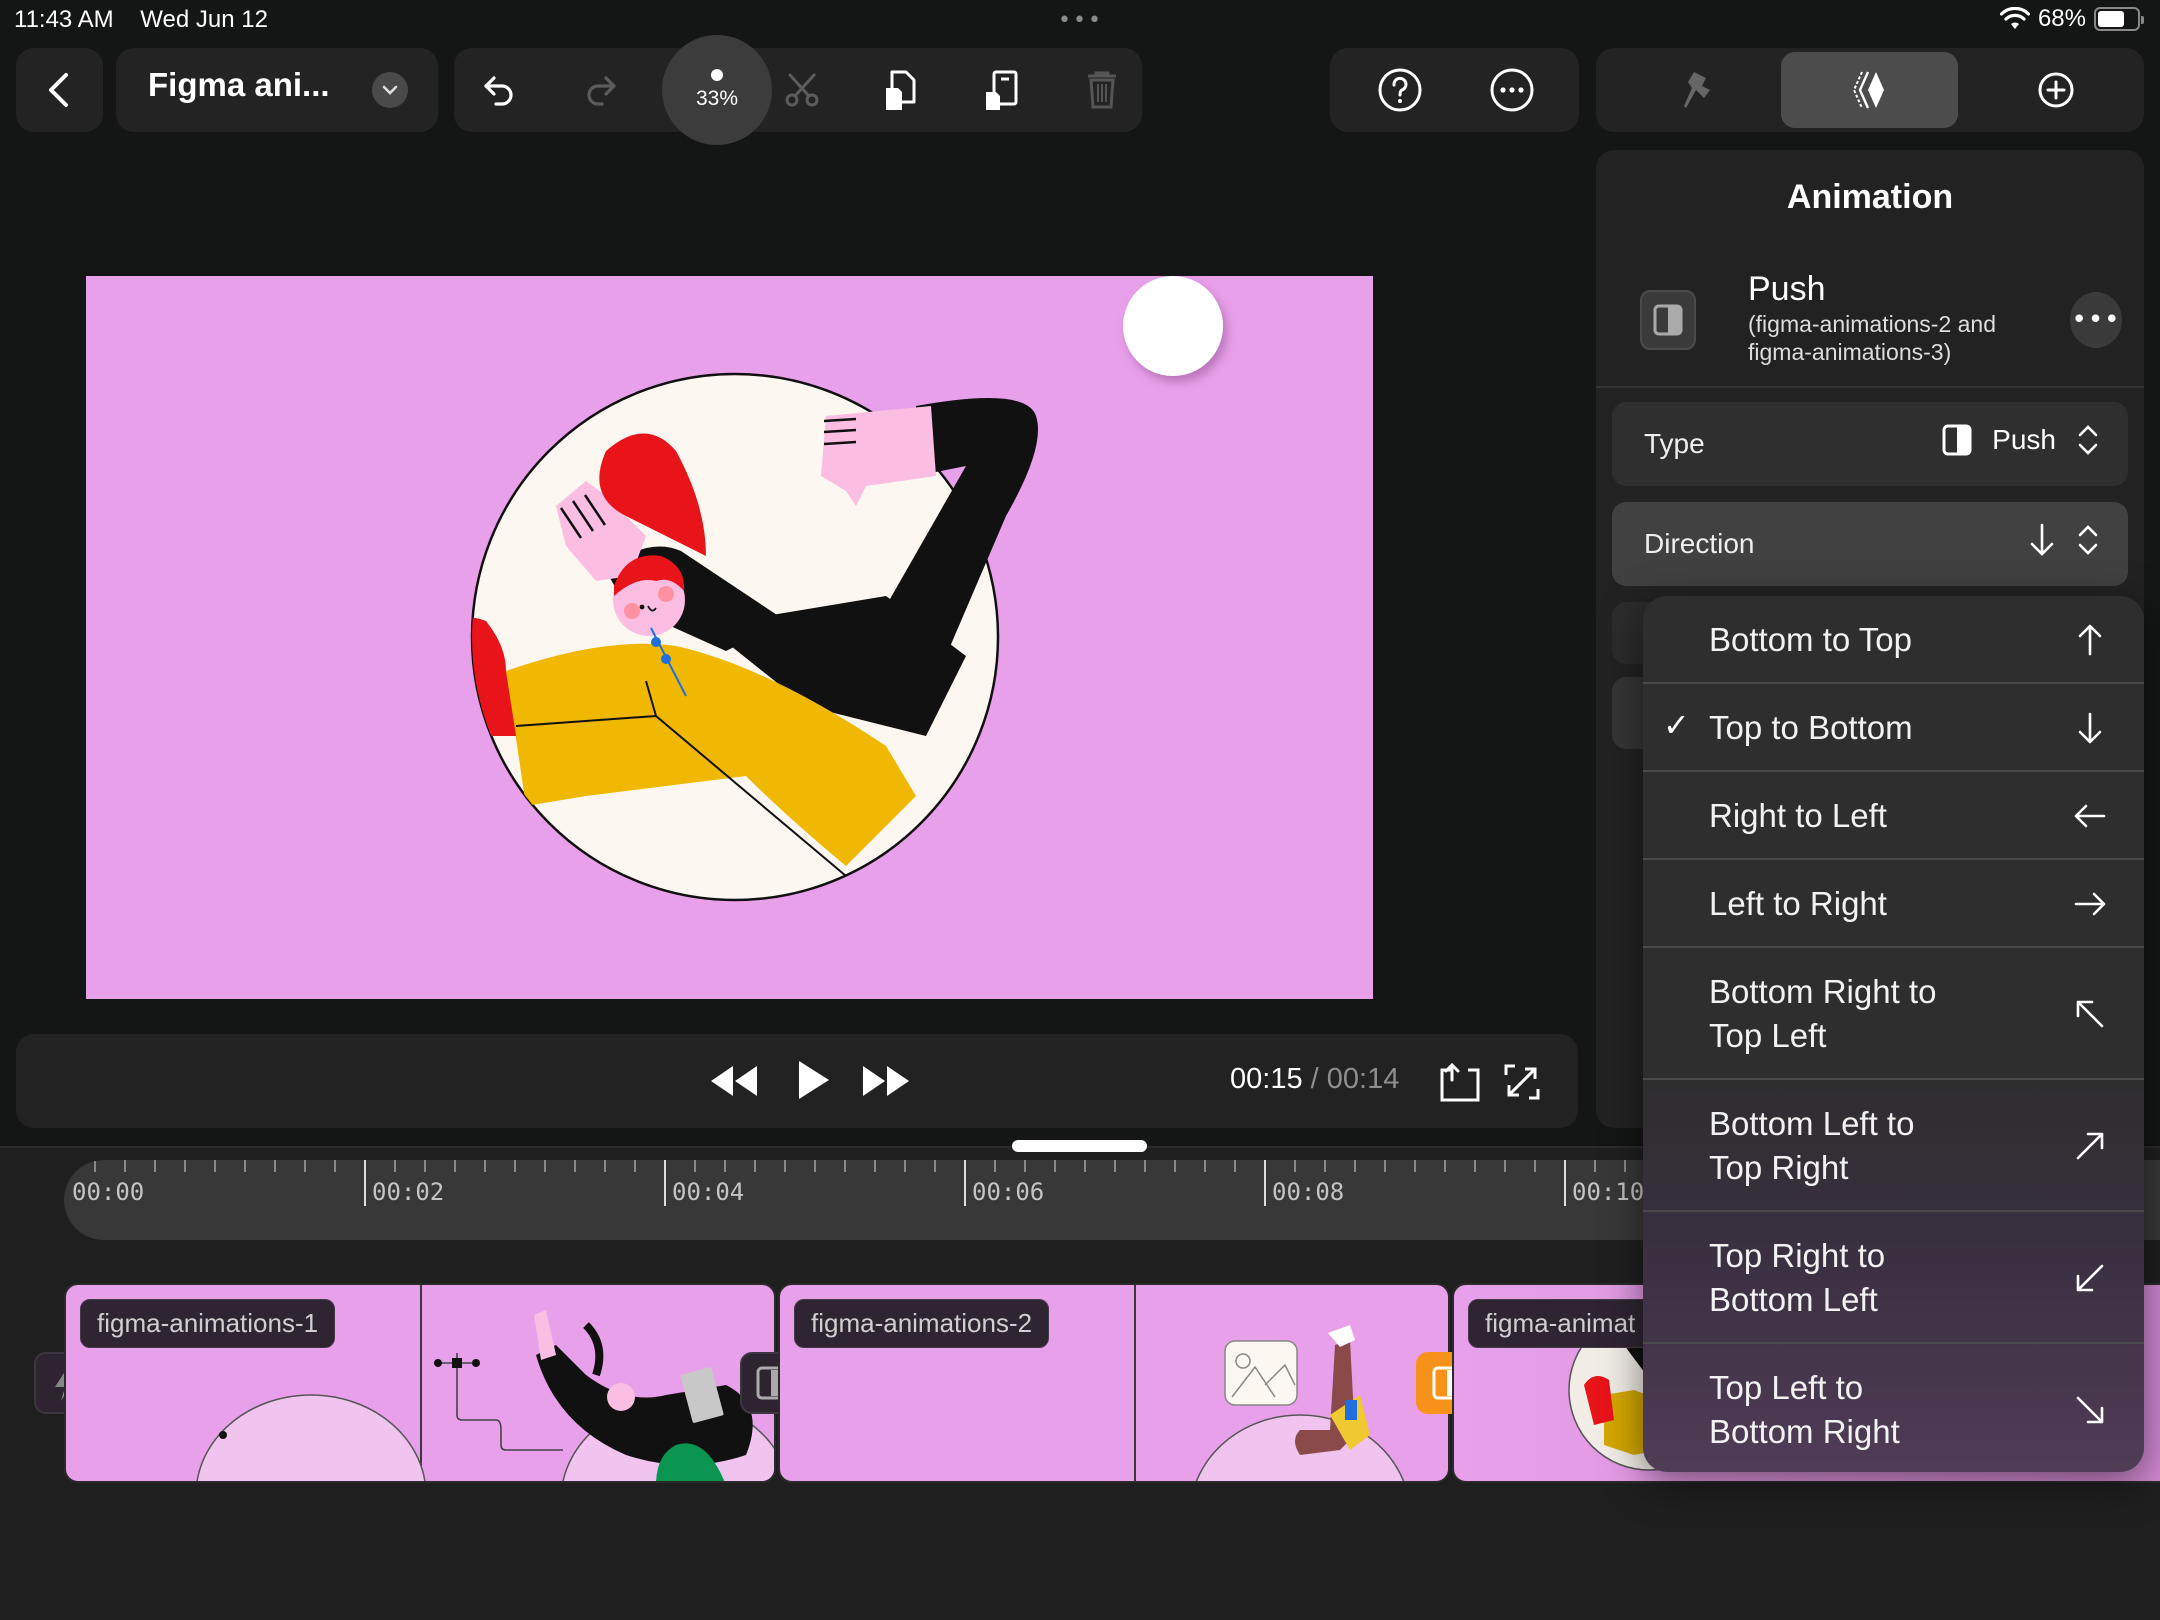 The height and width of the screenshot is (1620, 2160). I want to click on back-button, so click(59, 90).